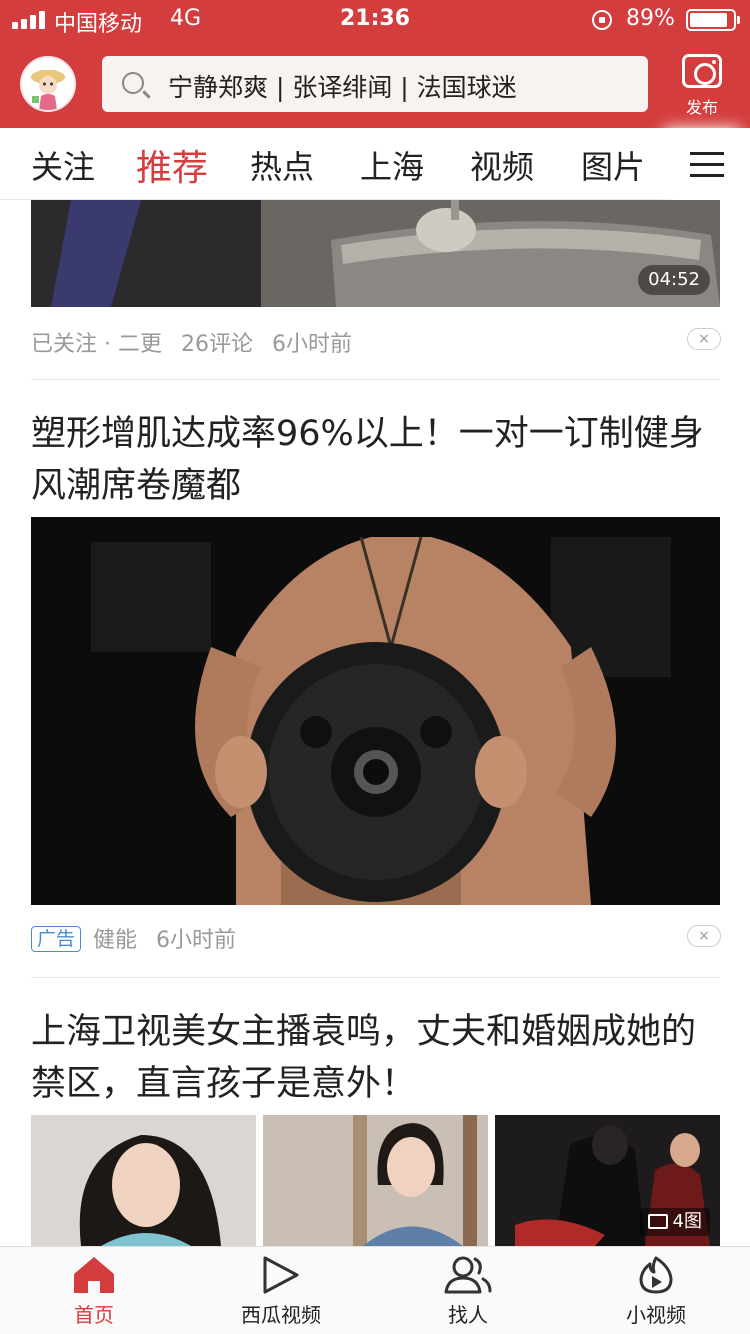 The image size is (750, 1334). What do you see at coordinates (674, 280) in the screenshot?
I see `video-duration: 04:52` at bounding box center [674, 280].